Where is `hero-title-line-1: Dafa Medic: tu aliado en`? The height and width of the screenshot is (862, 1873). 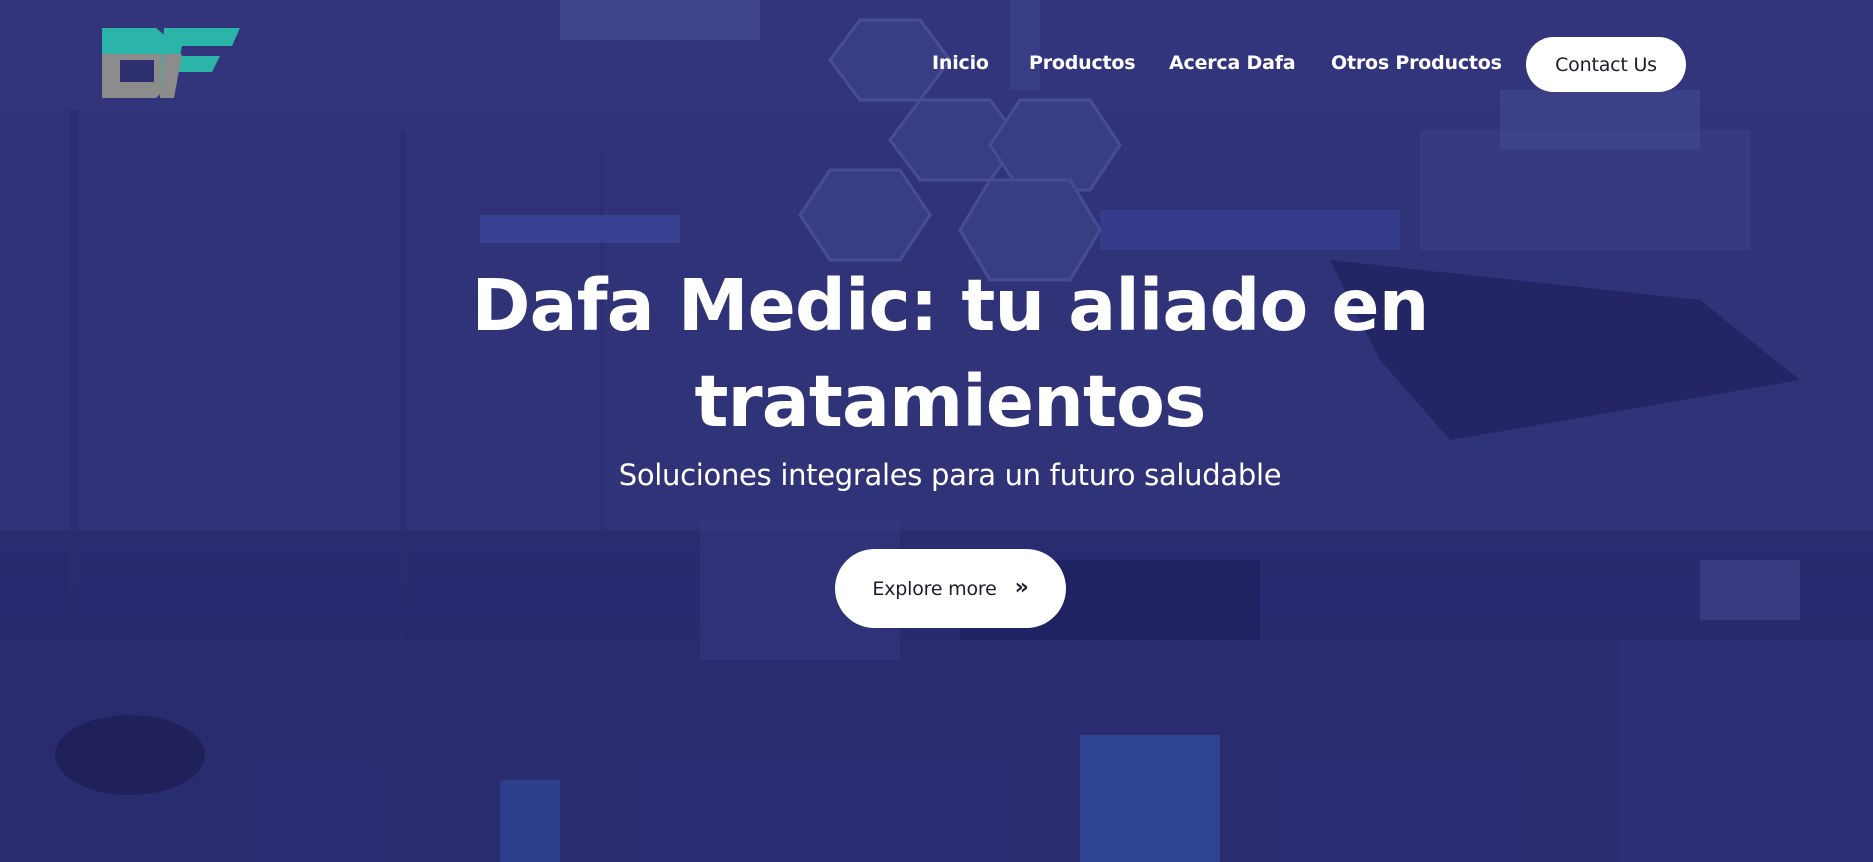 hero-title-line-1: Dafa Medic: tu aliado en is located at coordinates (950, 305).